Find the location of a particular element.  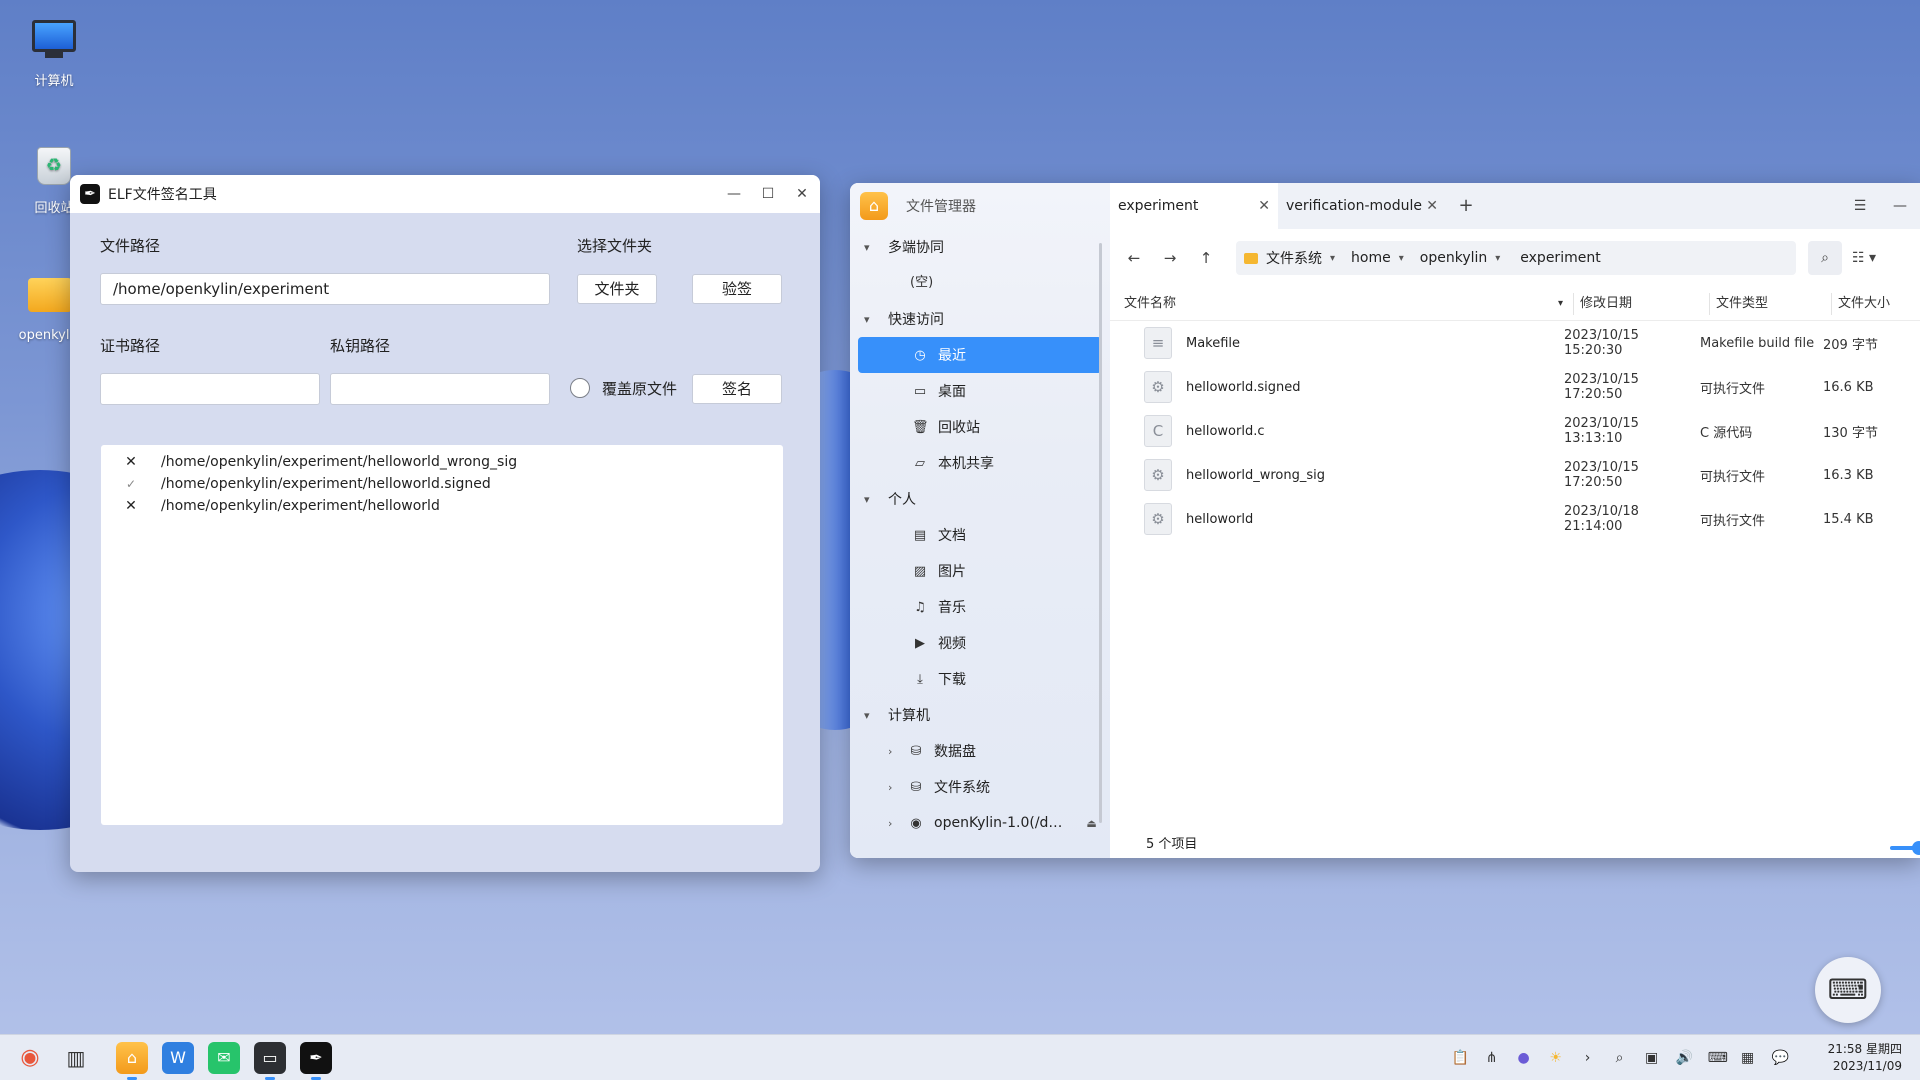

sidebar-section-quick-access: ▾ 快速访问 is located at coordinates (980, 319).